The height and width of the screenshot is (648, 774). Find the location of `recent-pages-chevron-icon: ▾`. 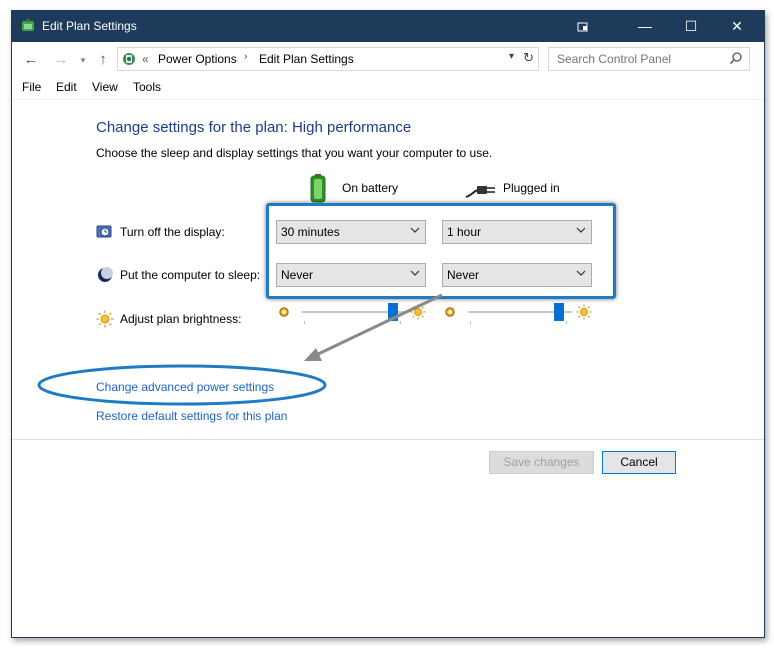

recent-pages-chevron-icon: ▾ is located at coordinates (83, 60).